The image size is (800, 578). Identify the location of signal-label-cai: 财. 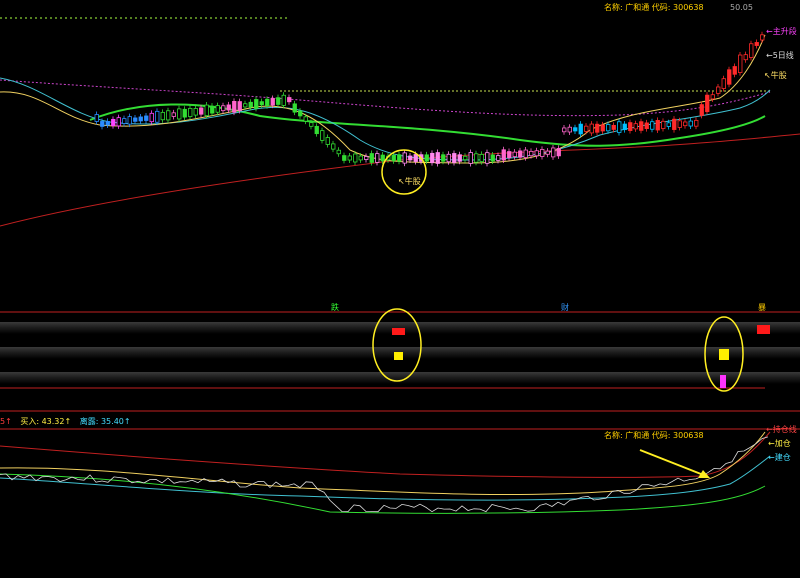
(565, 307).